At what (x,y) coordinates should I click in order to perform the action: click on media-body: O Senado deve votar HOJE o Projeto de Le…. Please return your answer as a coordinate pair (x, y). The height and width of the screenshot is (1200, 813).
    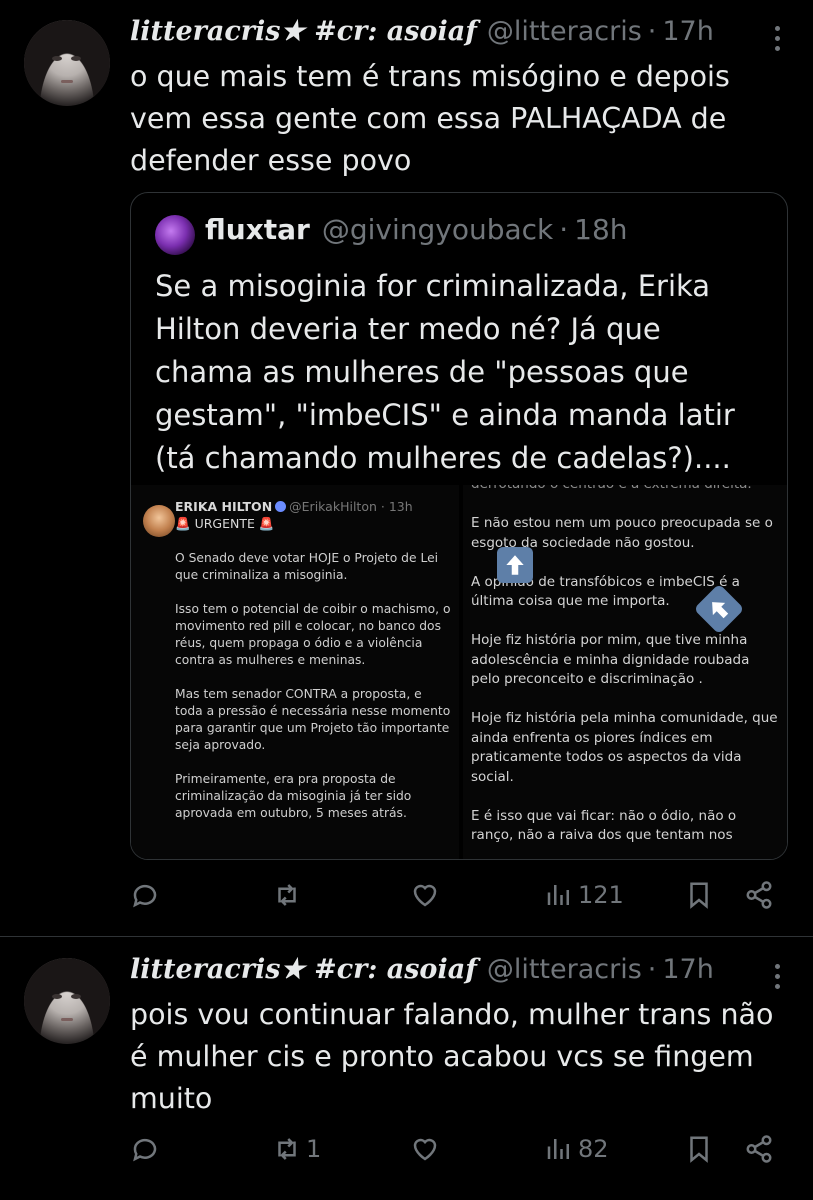
    Looking at the image, I should click on (313, 694).